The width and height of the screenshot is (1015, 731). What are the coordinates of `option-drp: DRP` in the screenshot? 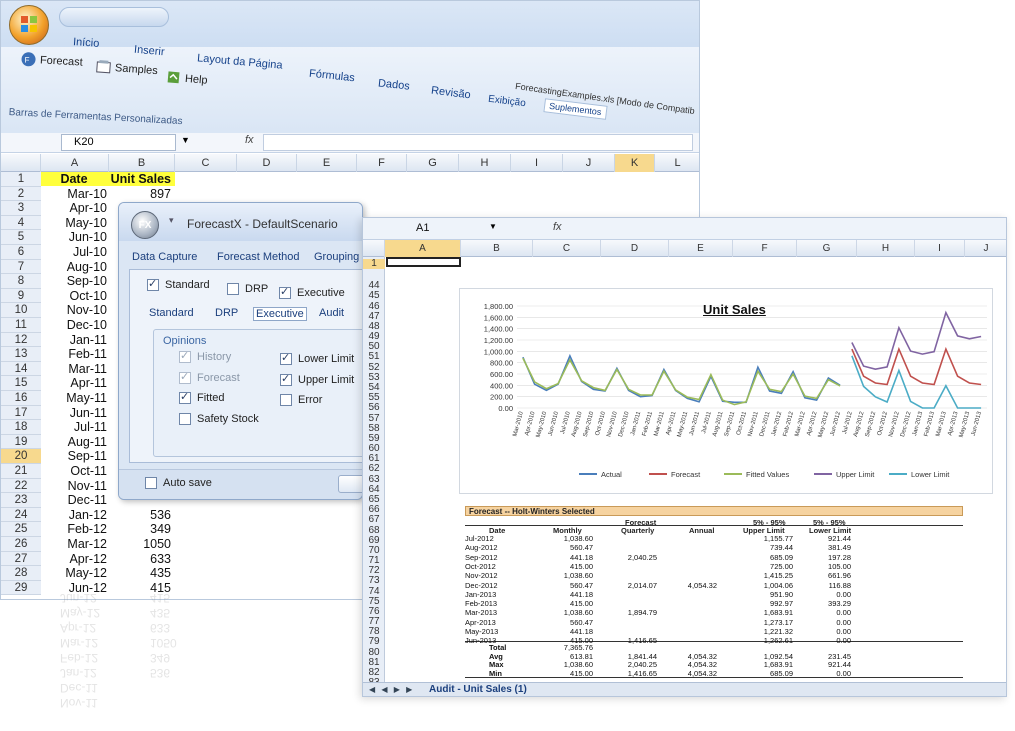 It's located at (247, 289).